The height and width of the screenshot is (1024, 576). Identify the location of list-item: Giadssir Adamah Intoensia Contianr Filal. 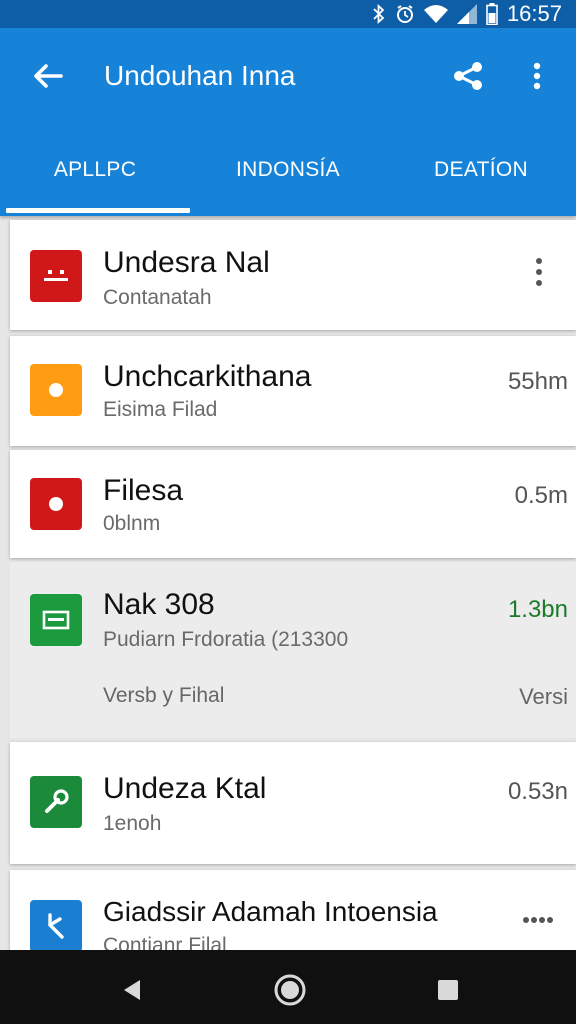
(293, 910).